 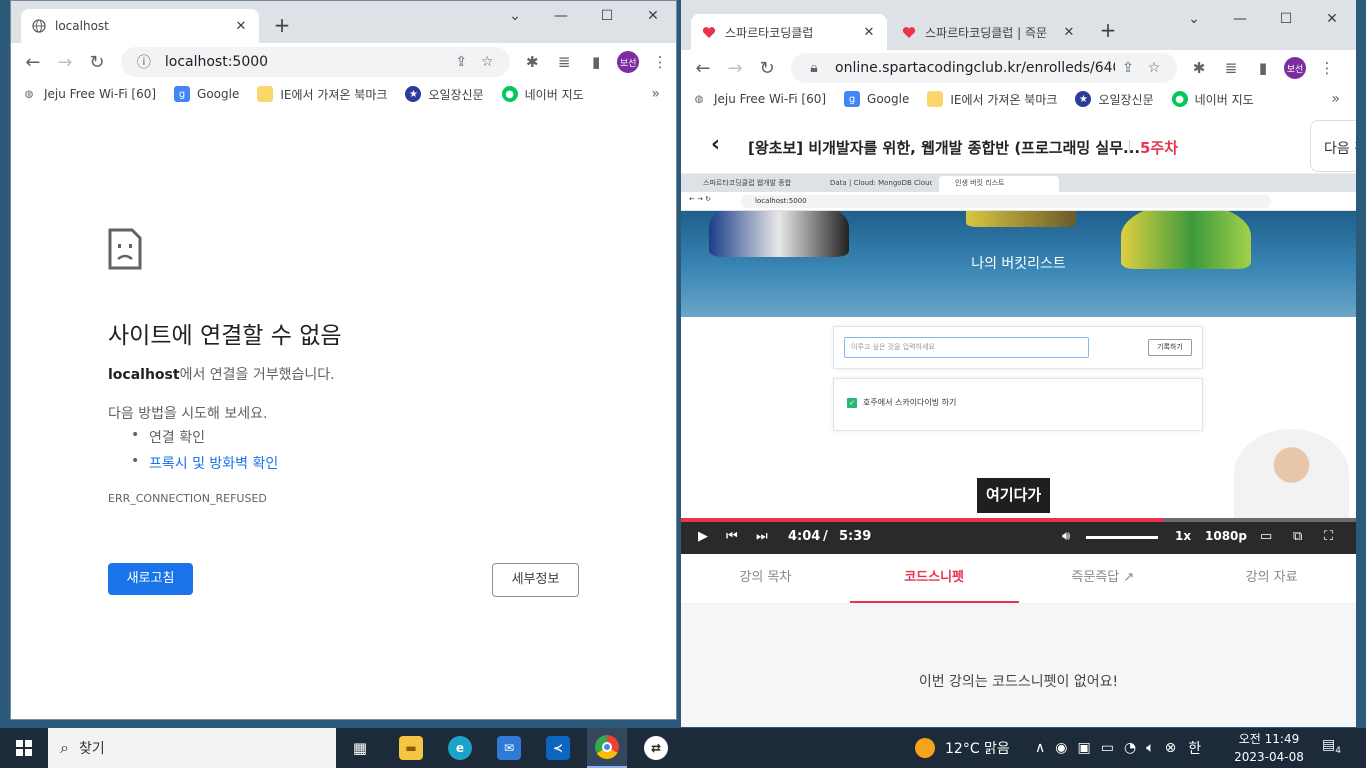 What do you see at coordinates (715, 144) in the screenshot?
I see `back-chevron-icon: ‹` at bounding box center [715, 144].